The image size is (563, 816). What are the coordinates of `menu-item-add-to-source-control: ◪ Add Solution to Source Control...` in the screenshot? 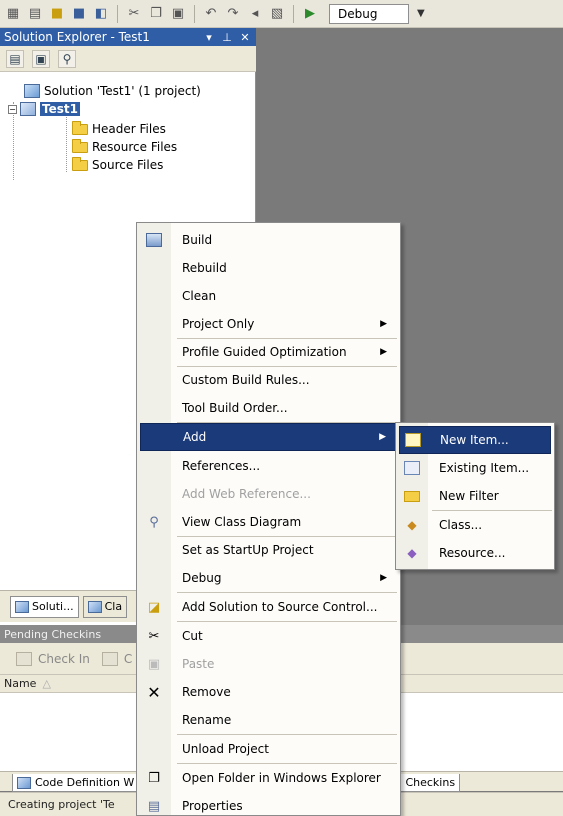 It's located at (268, 607).